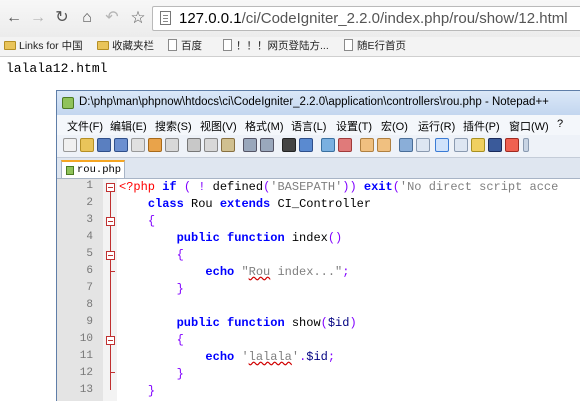 This screenshot has height=401, width=580. I want to click on close-all-icon, so click(155, 145).